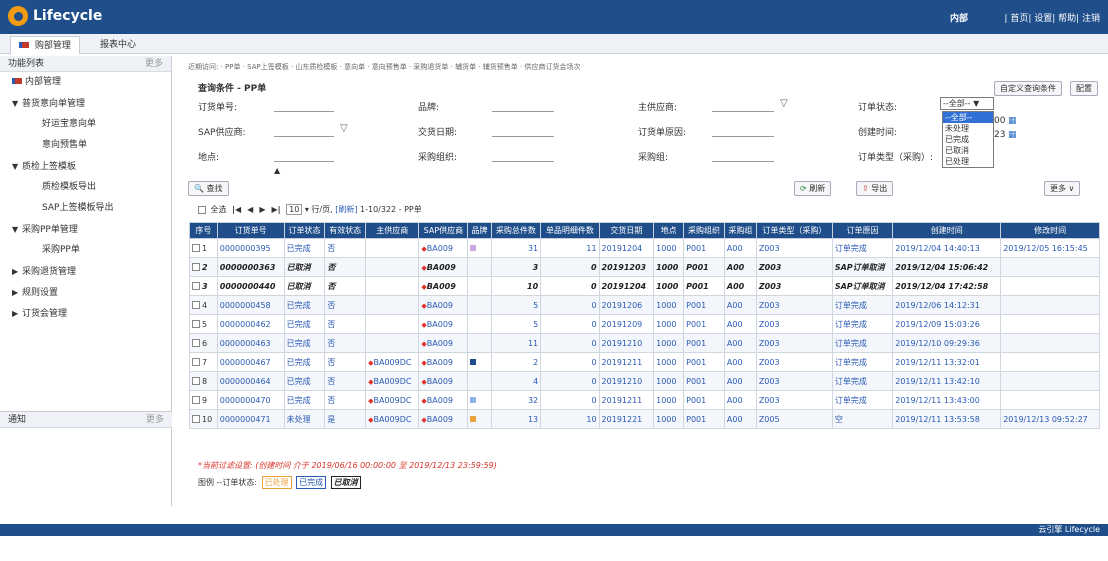 This screenshot has width=1108, height=561. I want to click on brand-input, so click(523, 106).